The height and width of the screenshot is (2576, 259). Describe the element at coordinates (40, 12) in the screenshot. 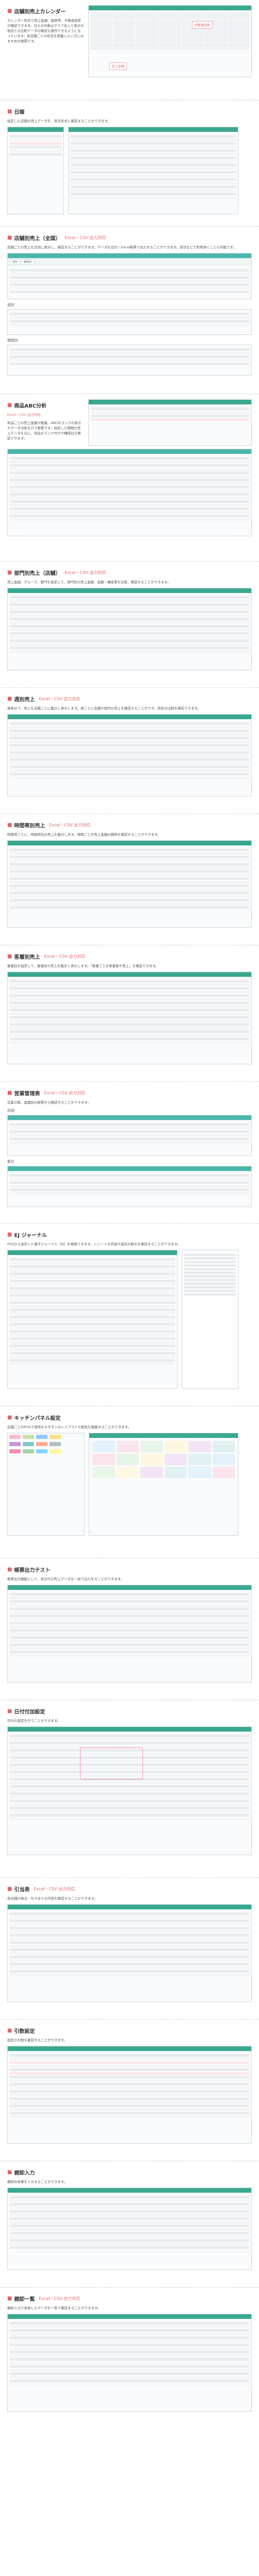

I see `section-title: 店舗別売上カレンダー` at that location.